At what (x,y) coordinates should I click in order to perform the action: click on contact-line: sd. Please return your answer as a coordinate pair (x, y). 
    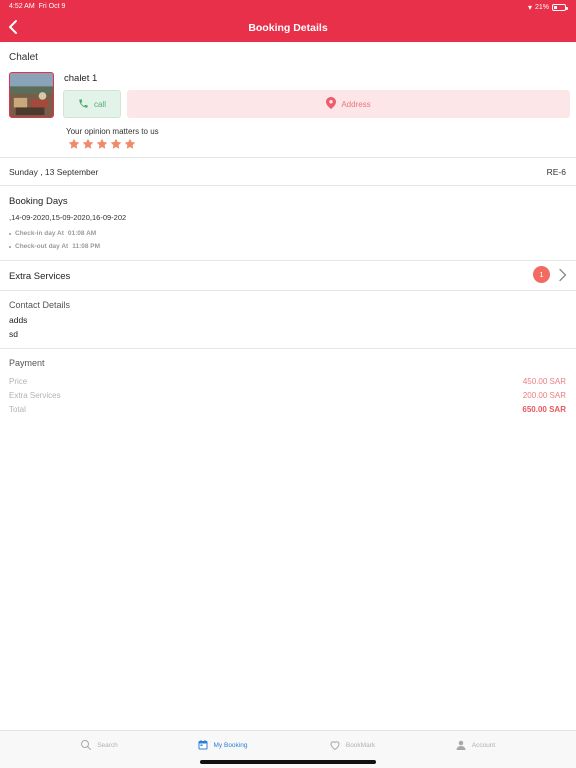
    Looking at the image, I should click on (13, 334).